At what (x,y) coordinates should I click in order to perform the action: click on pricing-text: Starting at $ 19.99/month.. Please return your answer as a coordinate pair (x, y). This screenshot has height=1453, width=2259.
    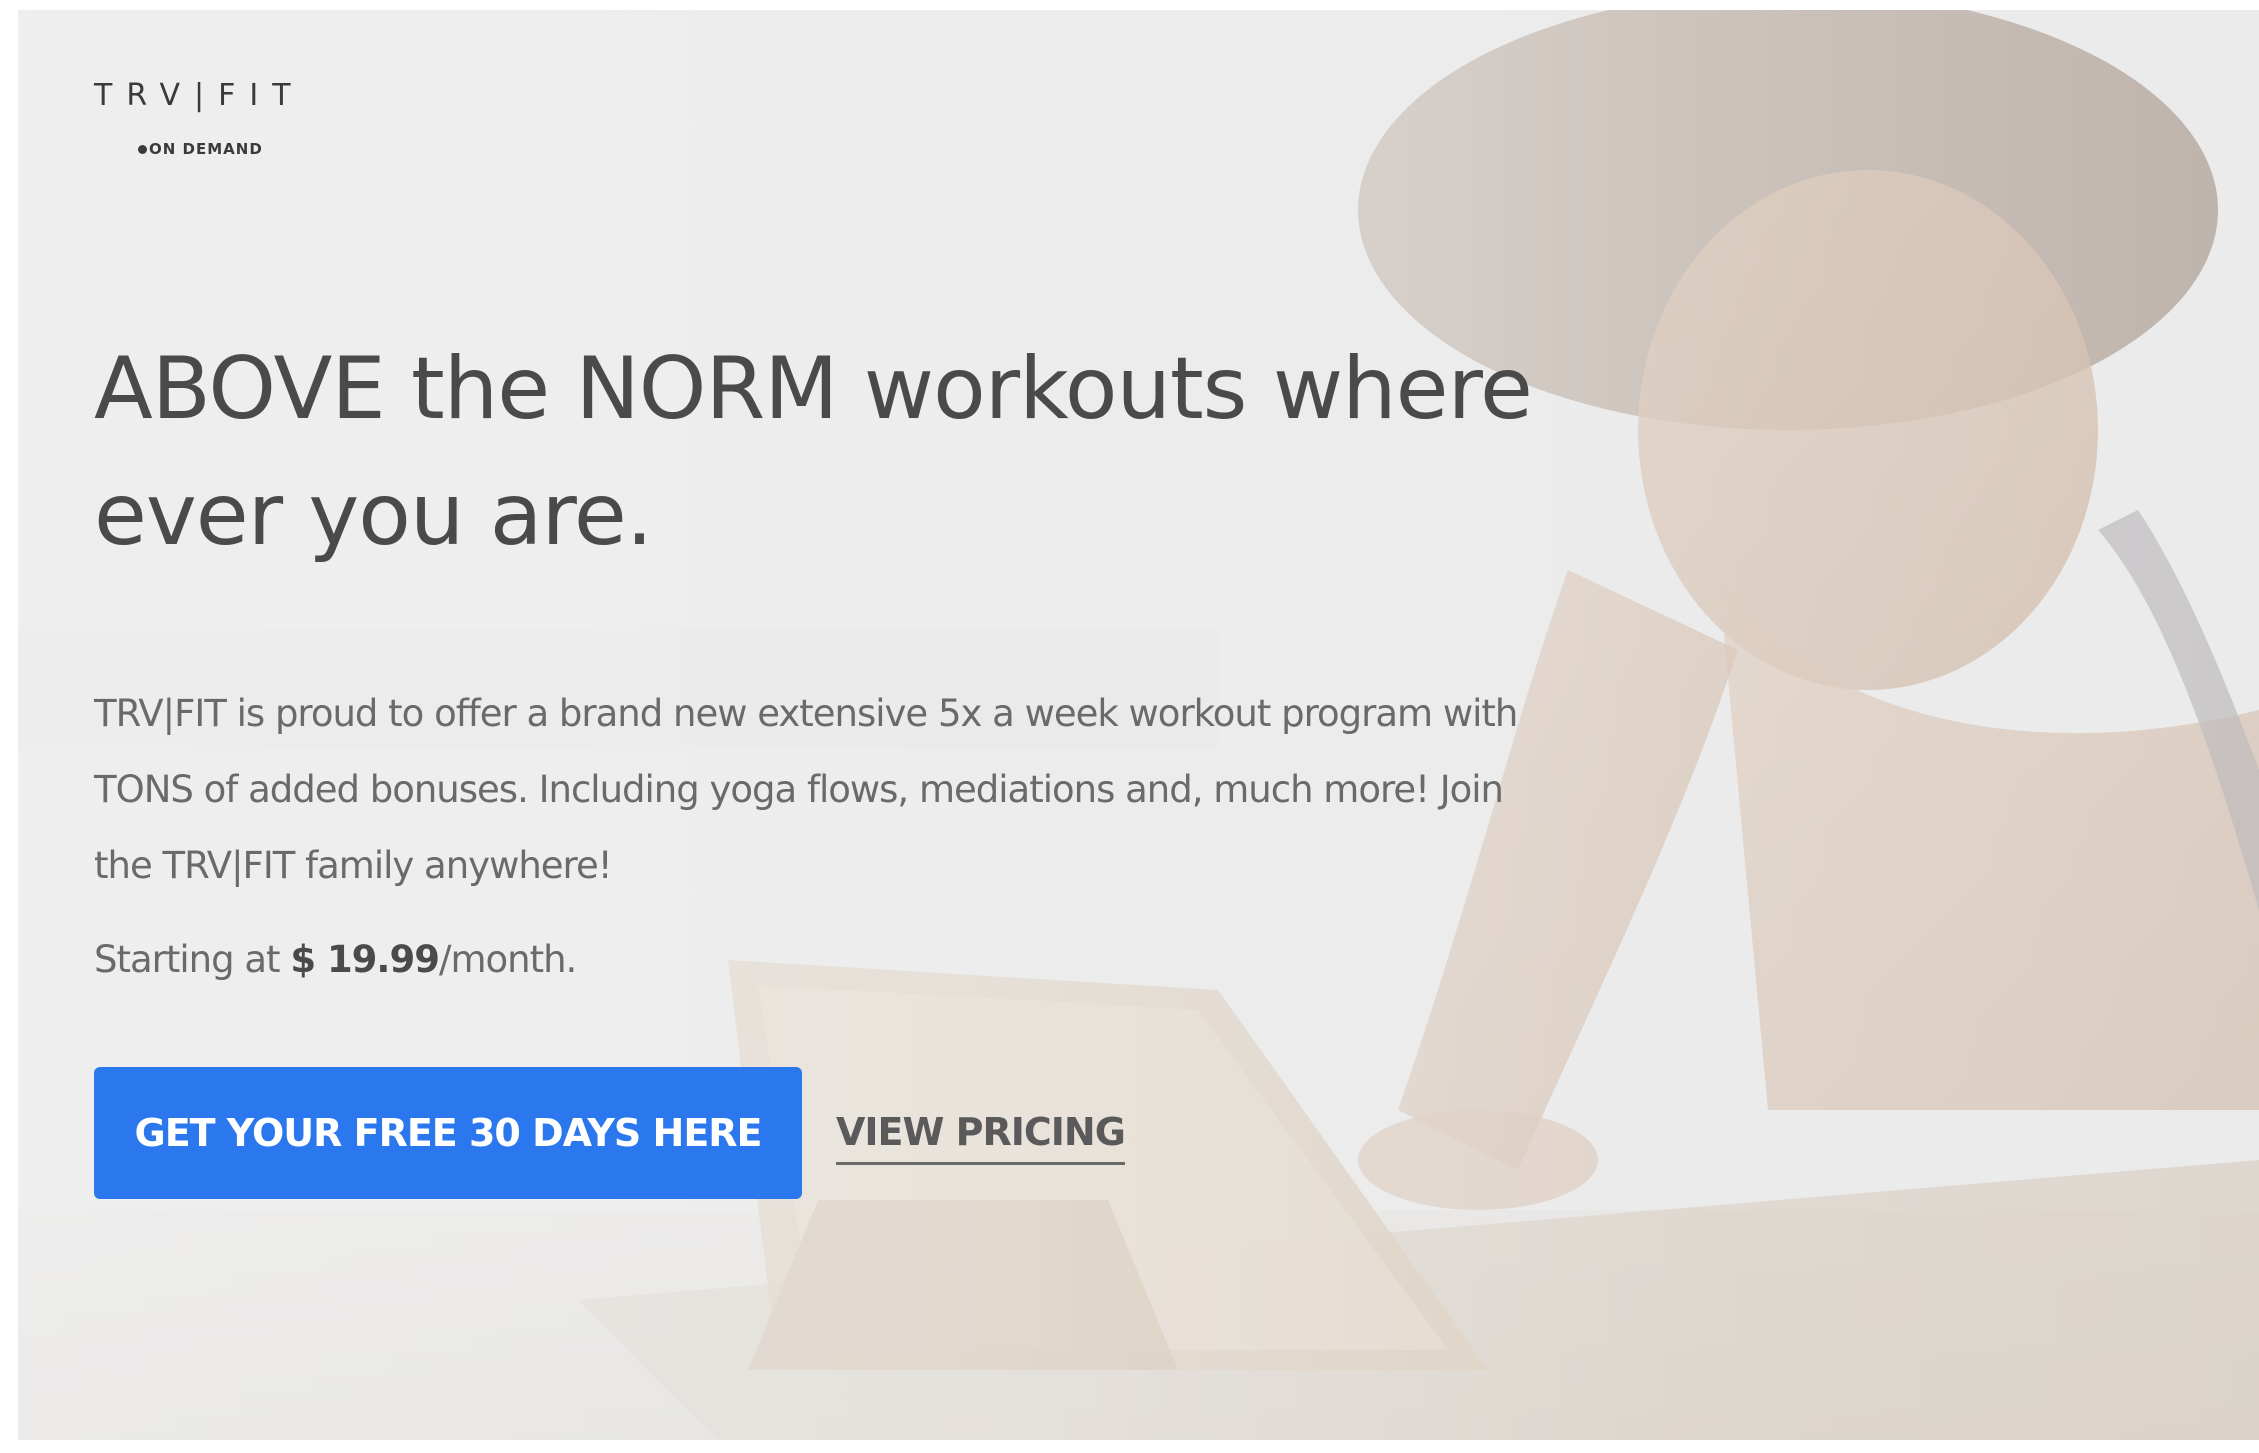
    Looking at the image, I should click on (335, 960).